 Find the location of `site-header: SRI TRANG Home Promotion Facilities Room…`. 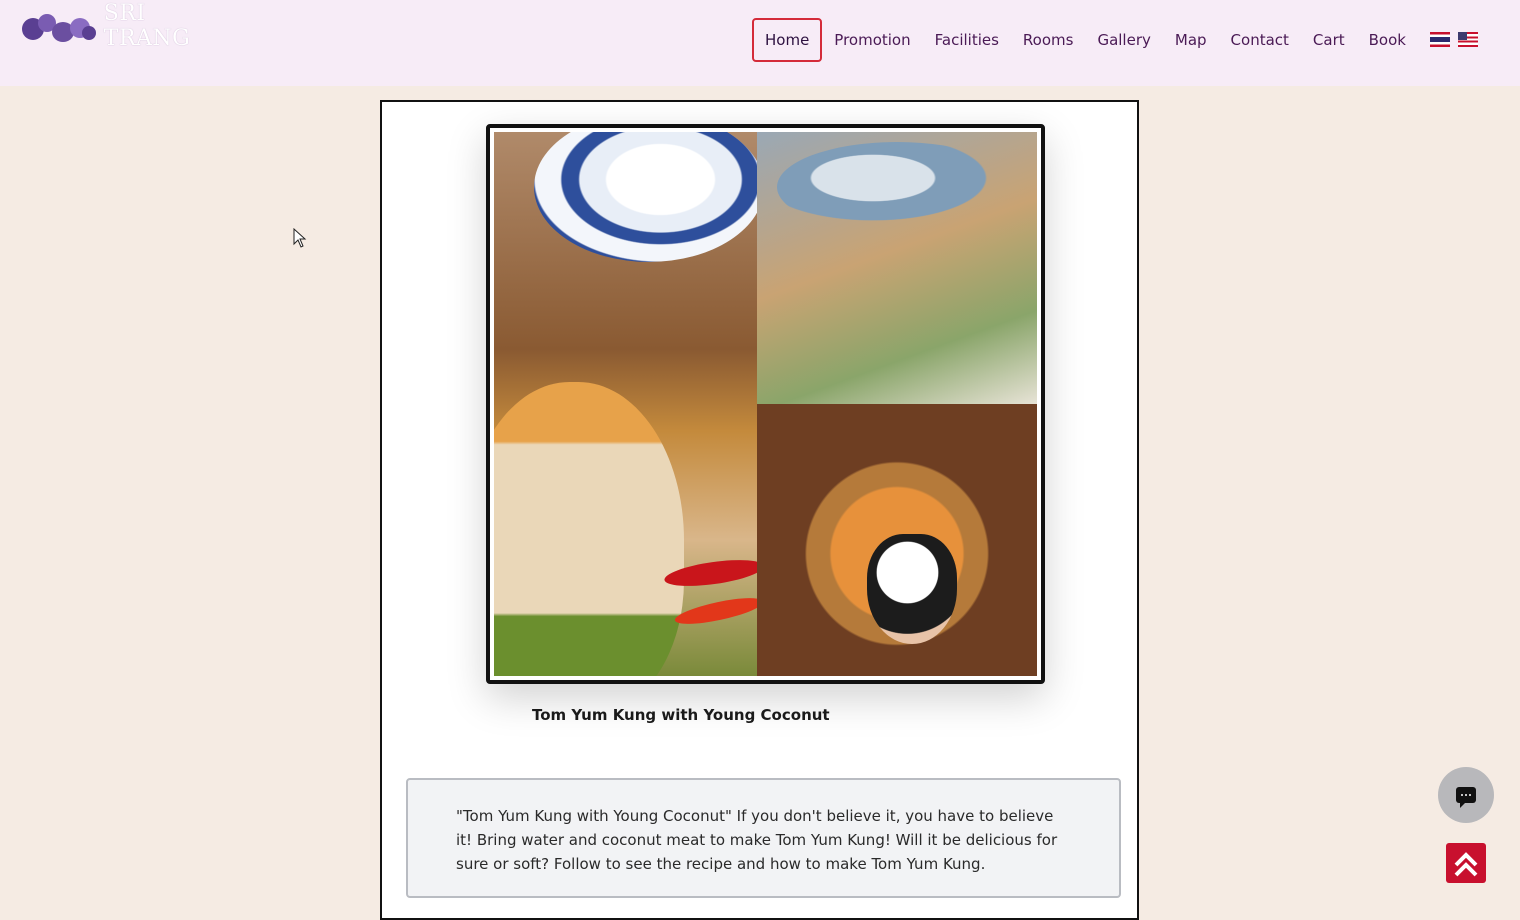

site-header: SRI TRANG Home Promotion Facilities Room… is located at coordinates (760, 43).